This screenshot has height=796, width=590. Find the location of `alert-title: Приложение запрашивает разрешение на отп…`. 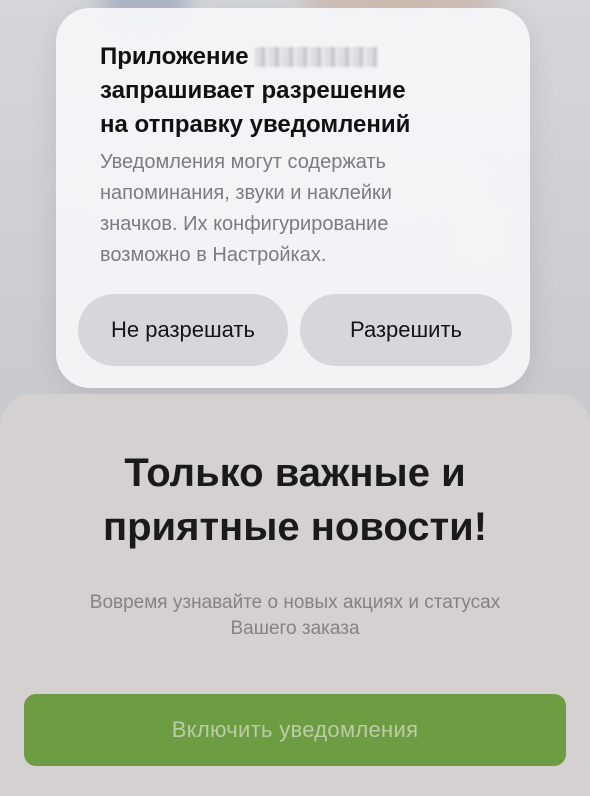

alert-title: Приложение запрашивает разрешение на отп… is located at coordinates (300, 91).